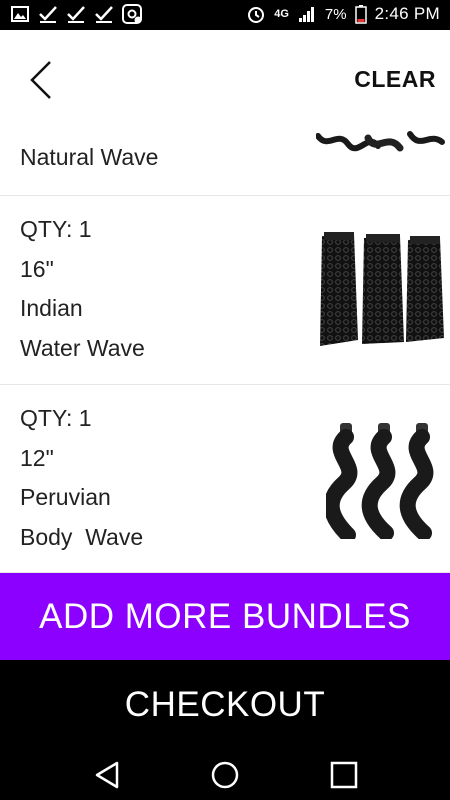  Describe the element at coordinates (81, 478) in the screenshot. I see `item-details: QTY: 1 12" Peruvian Body Wave` at that location.